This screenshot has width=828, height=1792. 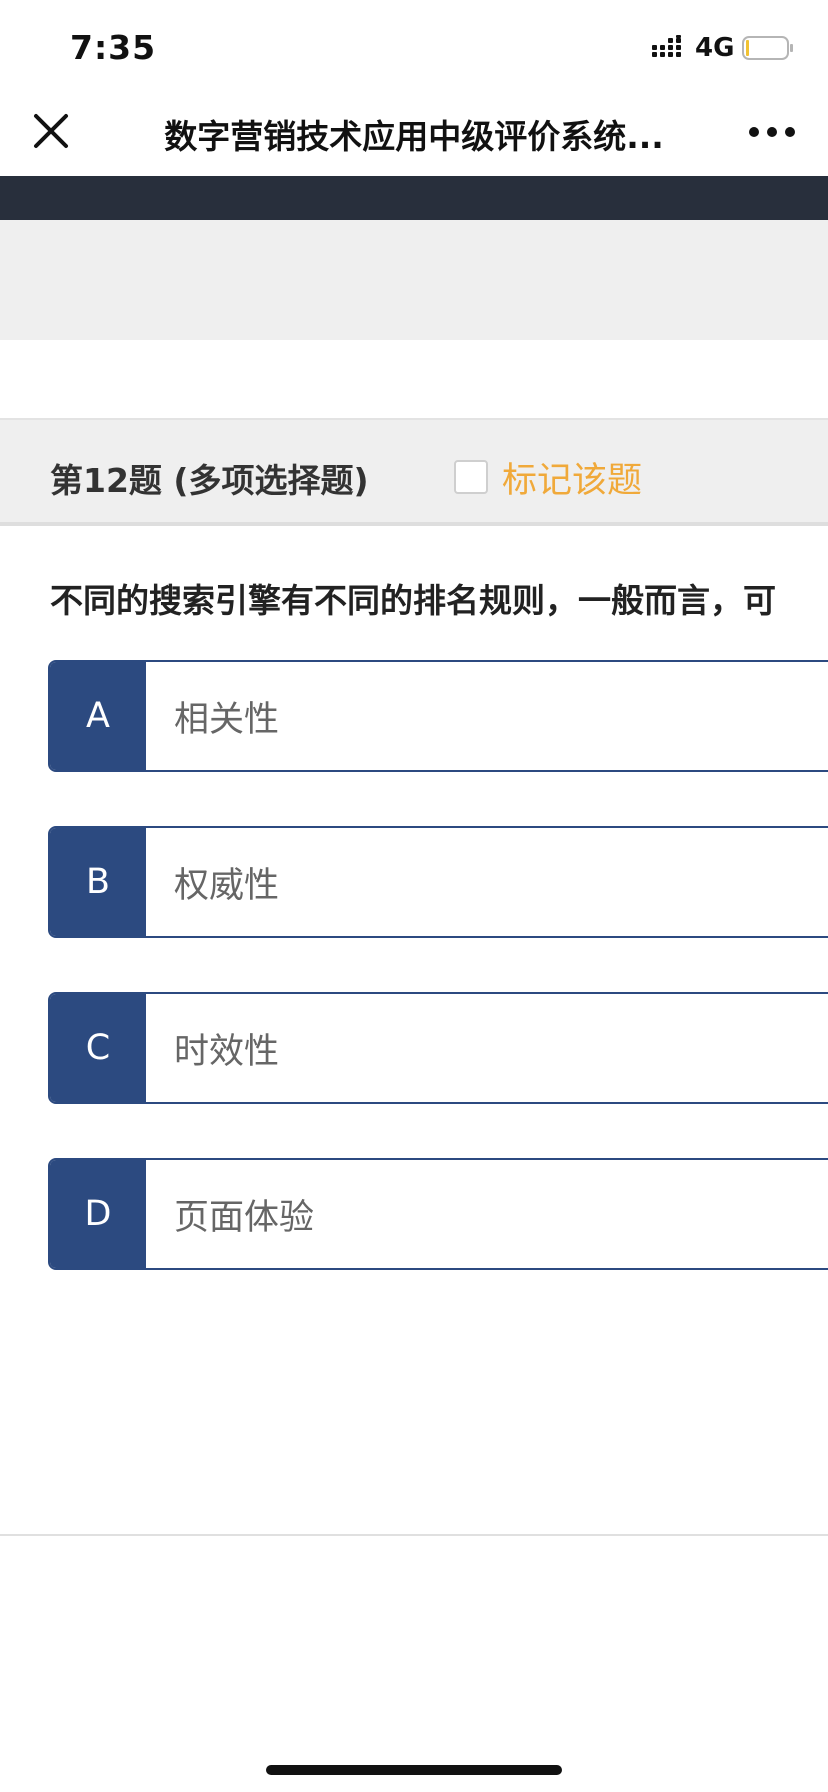 What do you see at coordinates (438, 1048) in the screenshot?
I see `option-c: C 时效性` at bounding box center [438, 1048].